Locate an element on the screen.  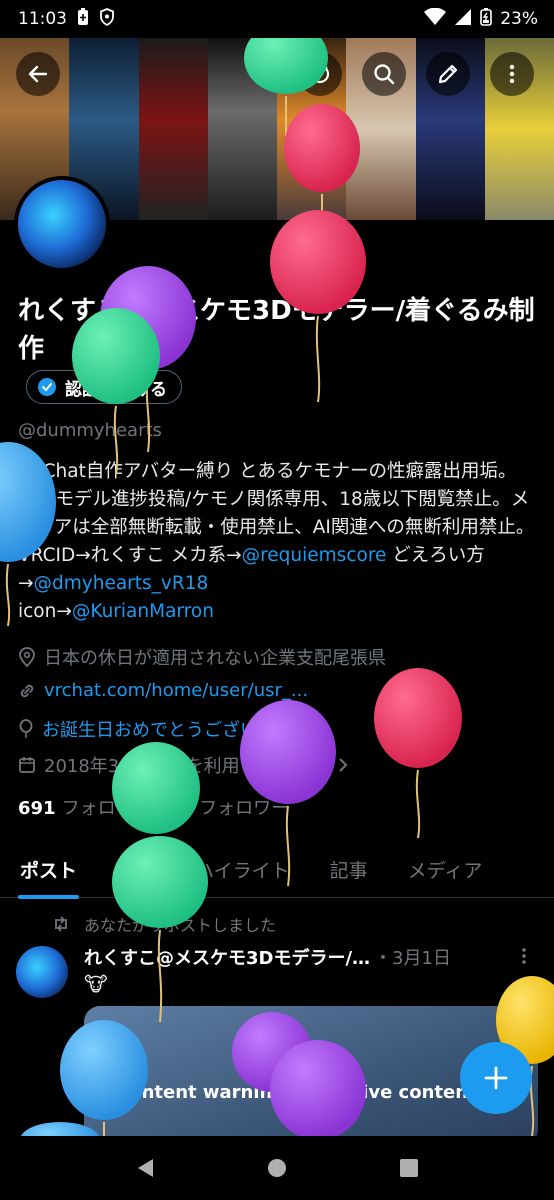
following-count: 691 is located at coordinates (37, 808).